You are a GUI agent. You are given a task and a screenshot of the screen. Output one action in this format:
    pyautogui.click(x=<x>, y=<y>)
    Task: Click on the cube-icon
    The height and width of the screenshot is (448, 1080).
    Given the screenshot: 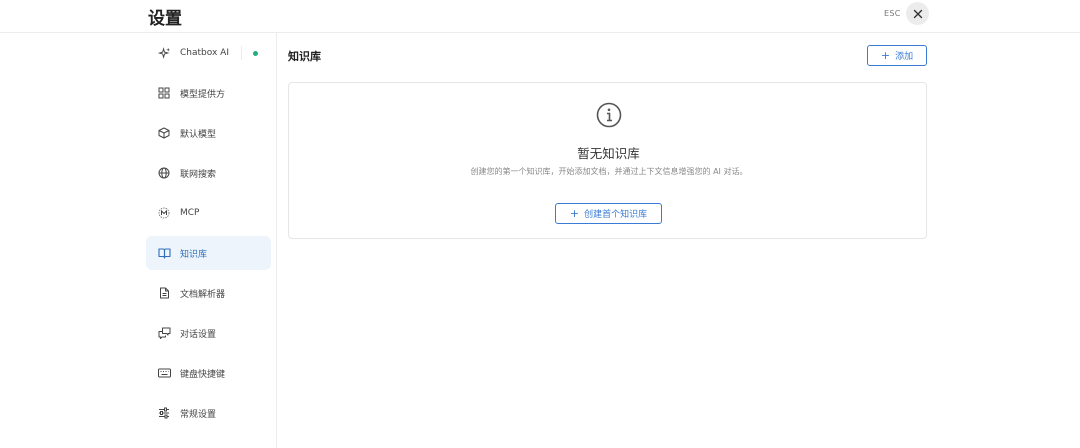 What is the action you would take?
    pyautogui.click(x=164, y=133)
    